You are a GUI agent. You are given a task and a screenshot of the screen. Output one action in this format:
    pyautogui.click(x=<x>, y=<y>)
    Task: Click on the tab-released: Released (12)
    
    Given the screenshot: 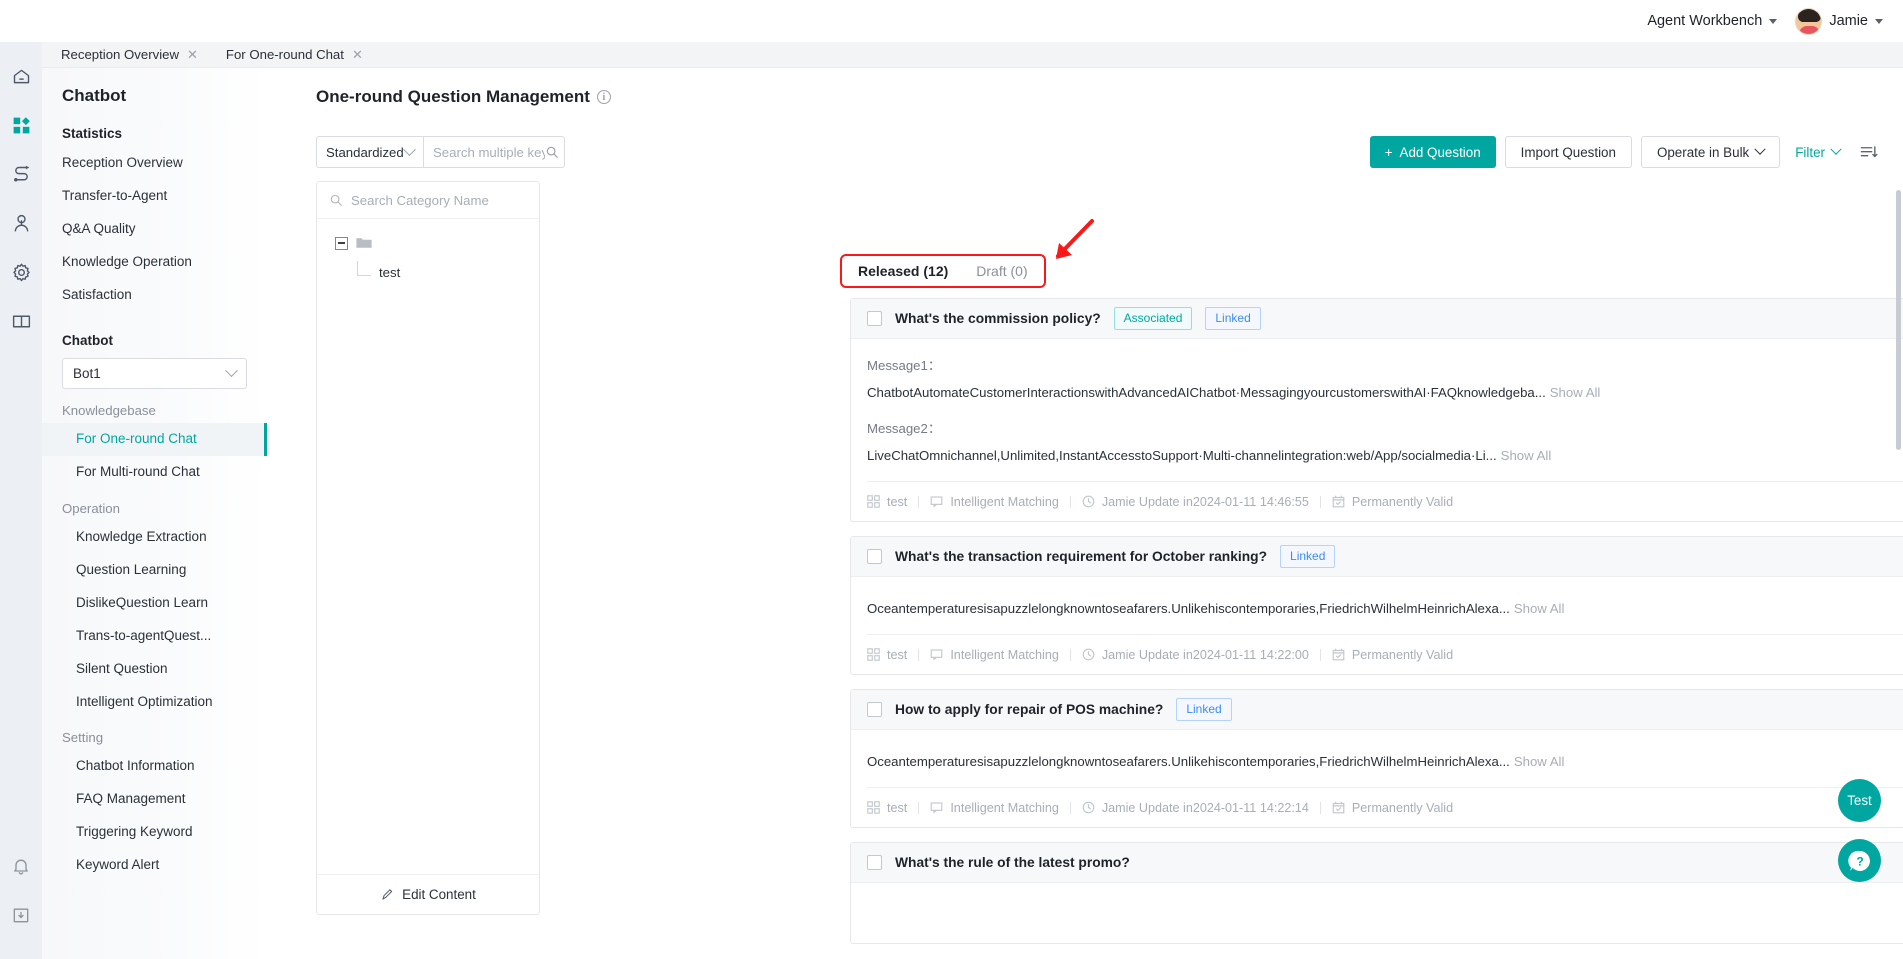 What is the action you would take?
    pyautogui.click(x=903, y=271)
    